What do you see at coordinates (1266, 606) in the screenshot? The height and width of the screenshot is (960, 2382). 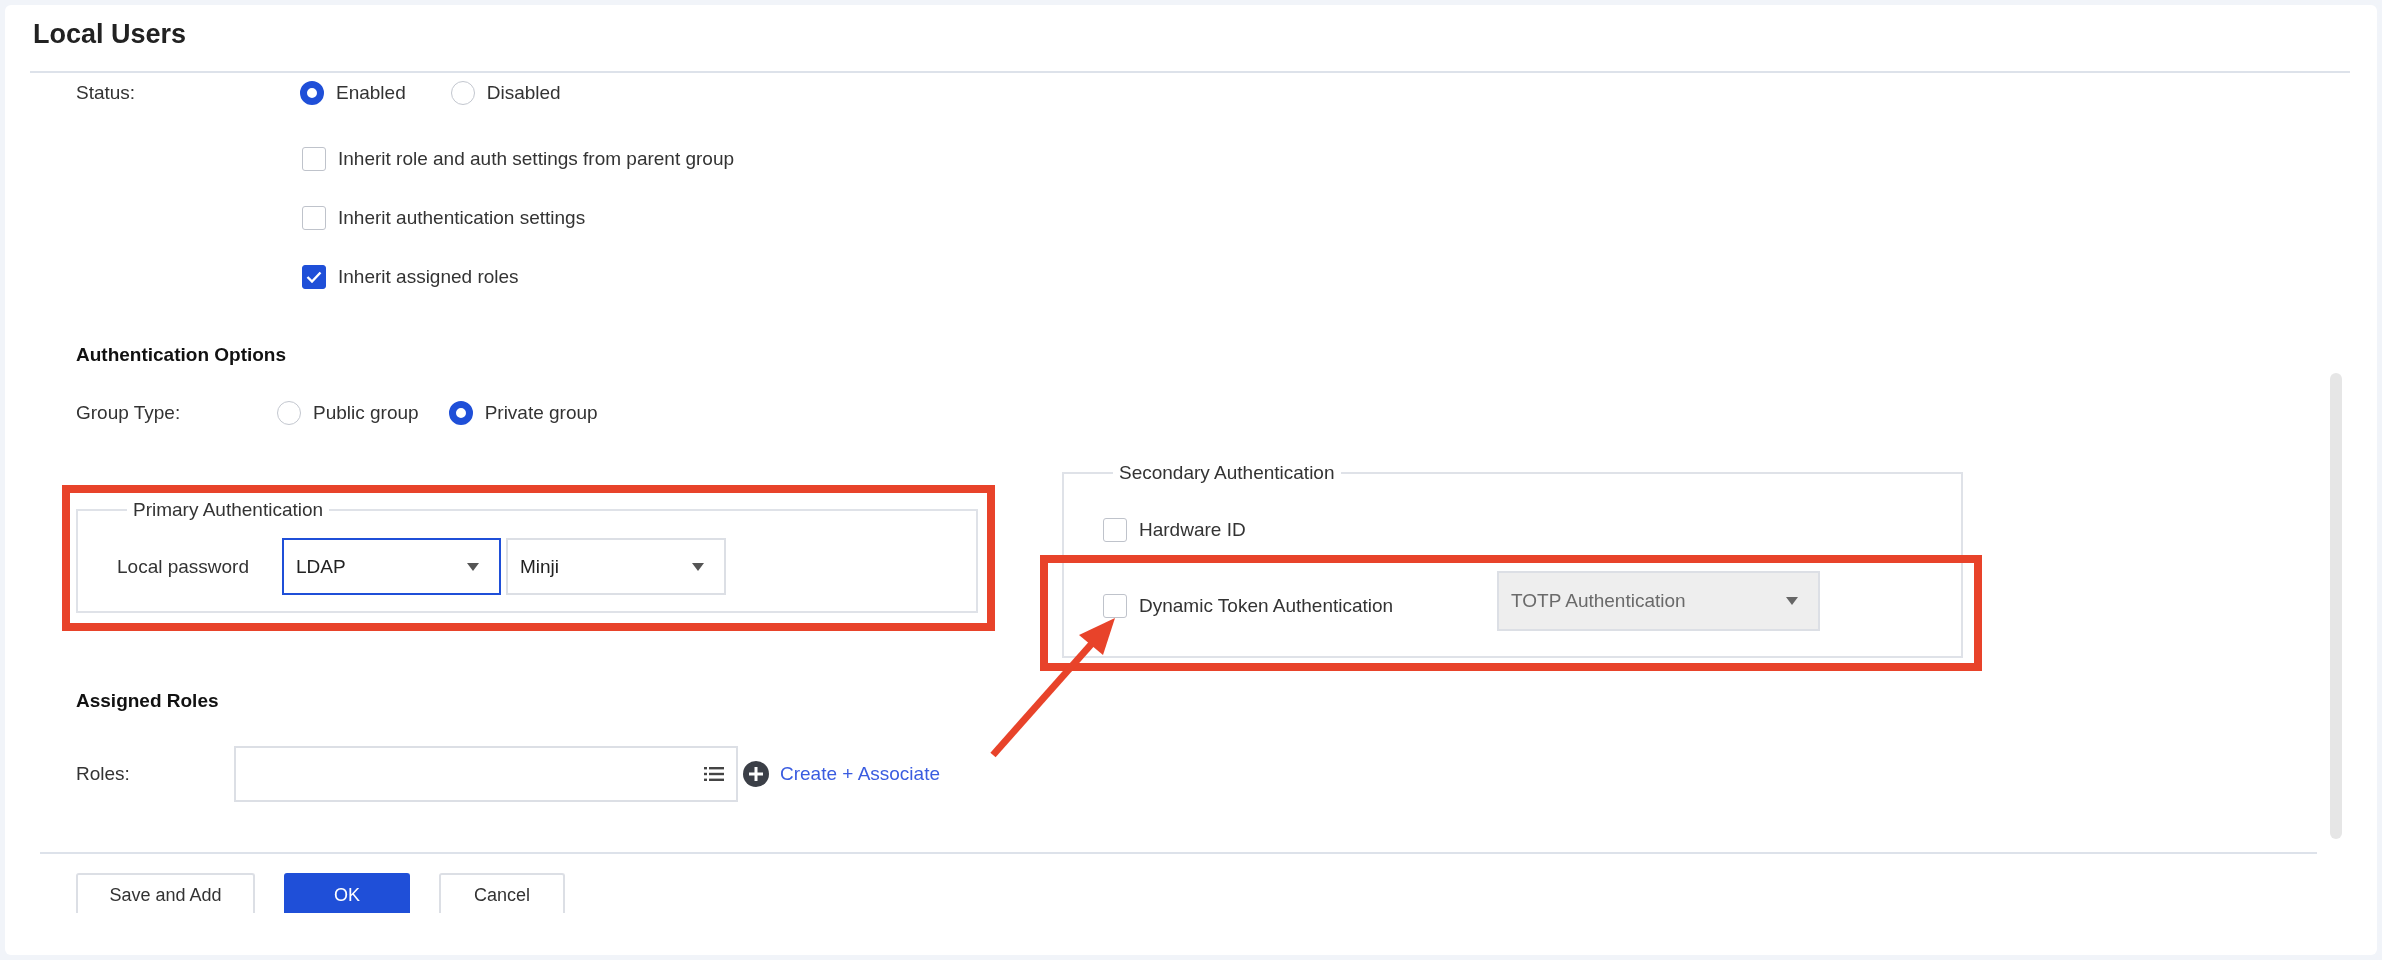 I see `checkbox-label: Dynamic Token Authentication` at bounding box center [1266, 606].